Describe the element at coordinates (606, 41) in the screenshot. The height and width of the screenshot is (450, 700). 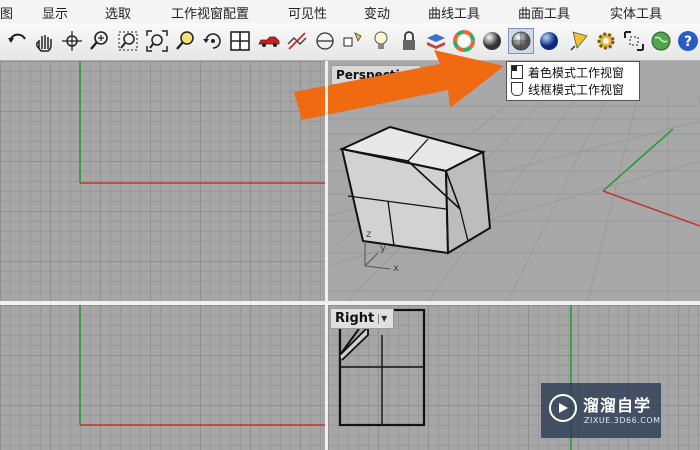
I see `gear-icon` at that location.